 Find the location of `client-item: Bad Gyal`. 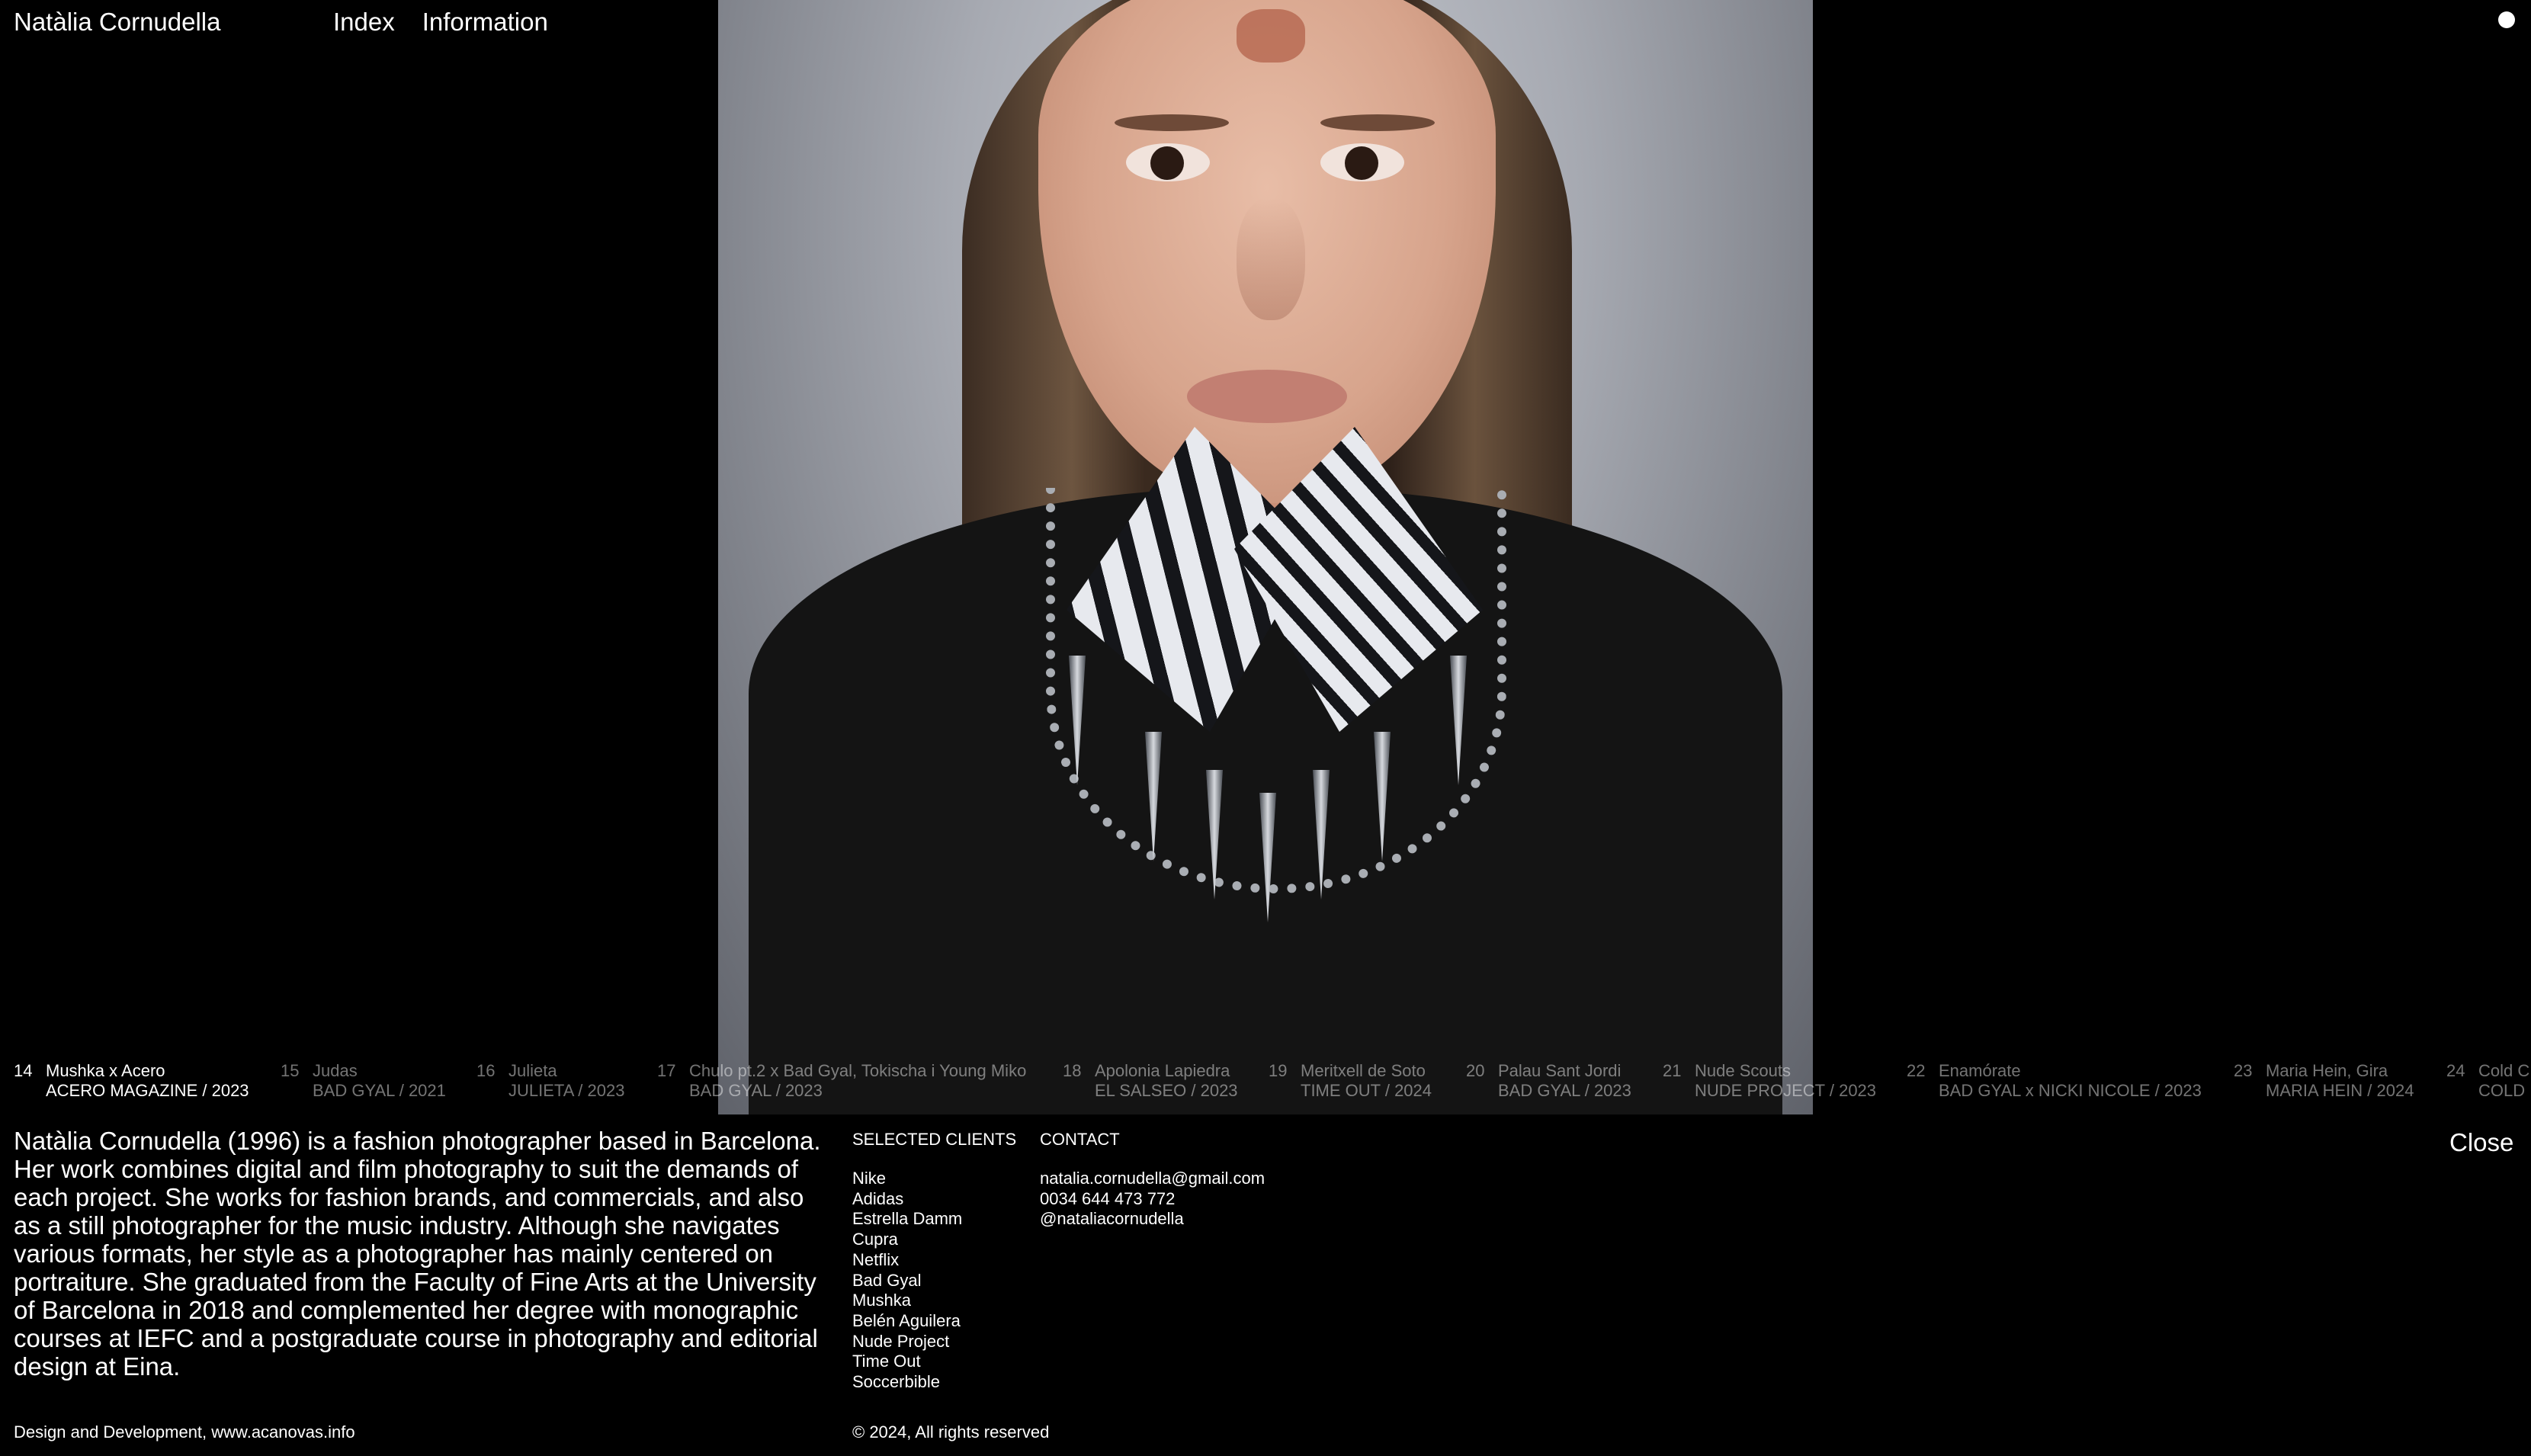

client-item: Bad Gyal is located at coordinates (887, 1280).